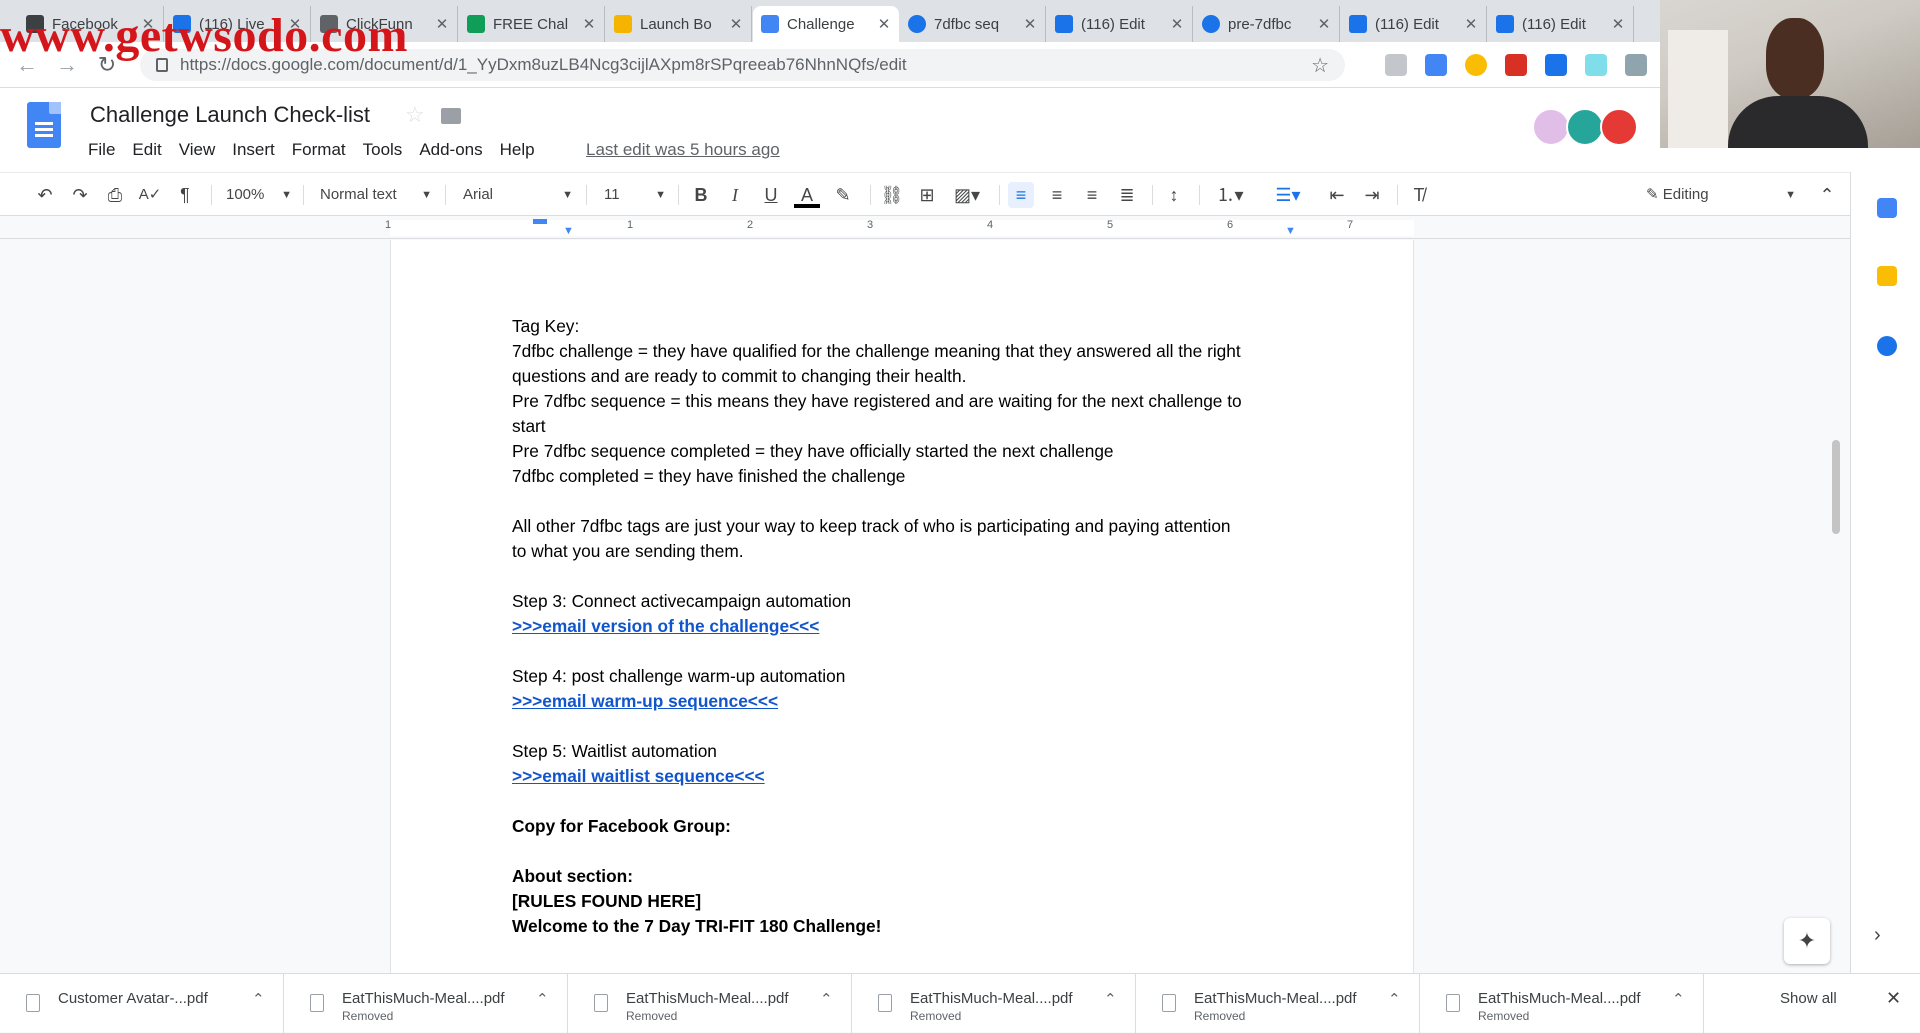 This screenshot has height=1033, width=1920. Describe the element at coordinates (635, 195) in the screenshot. I see `font-size-dropdown: 11 ▼` at that location.